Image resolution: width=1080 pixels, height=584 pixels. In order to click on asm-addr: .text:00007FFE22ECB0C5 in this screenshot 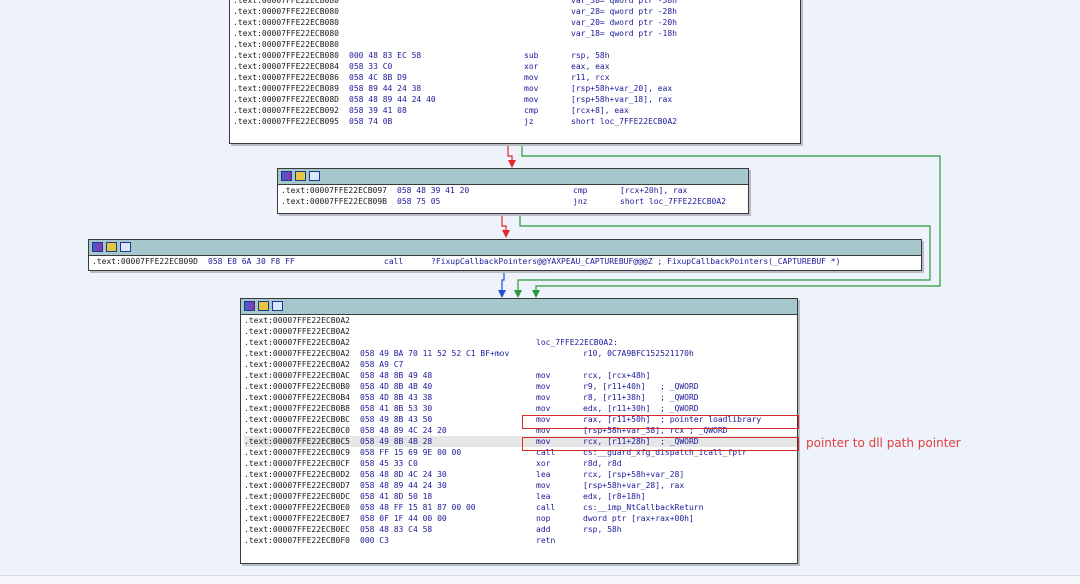, I will do `click(297, 441)`.